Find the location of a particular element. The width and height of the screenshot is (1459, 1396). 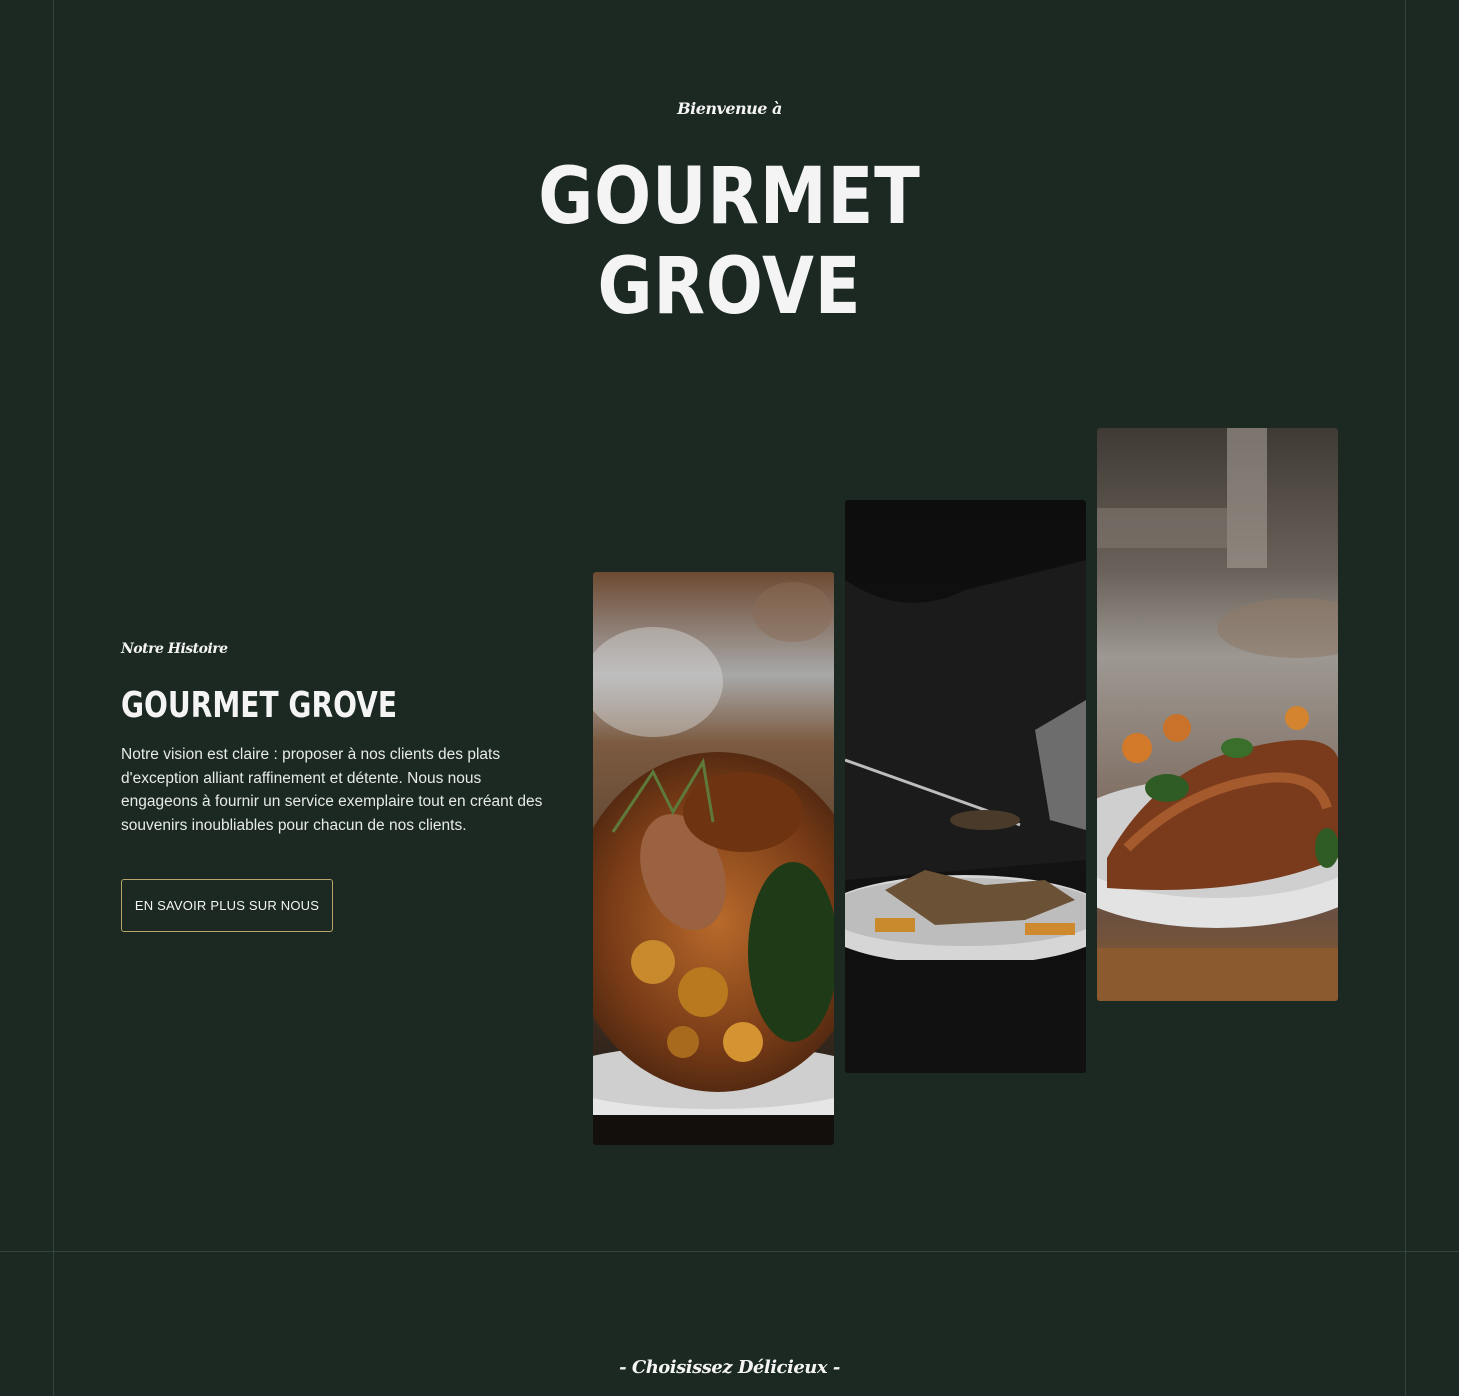

menu-section-heading: - Choisissez Délicieux - is located at coordinates (729, 1367).